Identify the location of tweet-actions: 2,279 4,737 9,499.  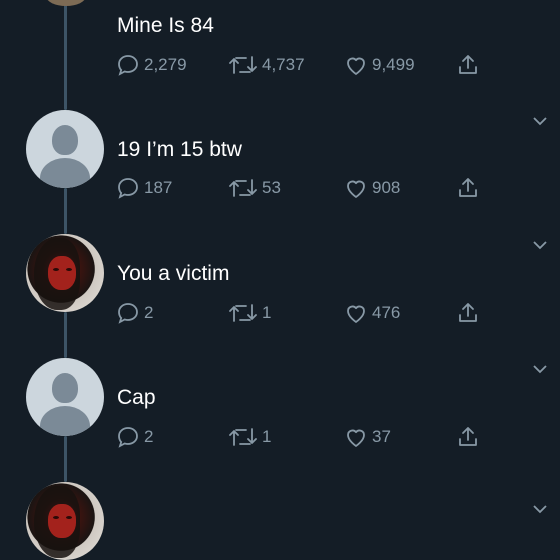
(306, 65).